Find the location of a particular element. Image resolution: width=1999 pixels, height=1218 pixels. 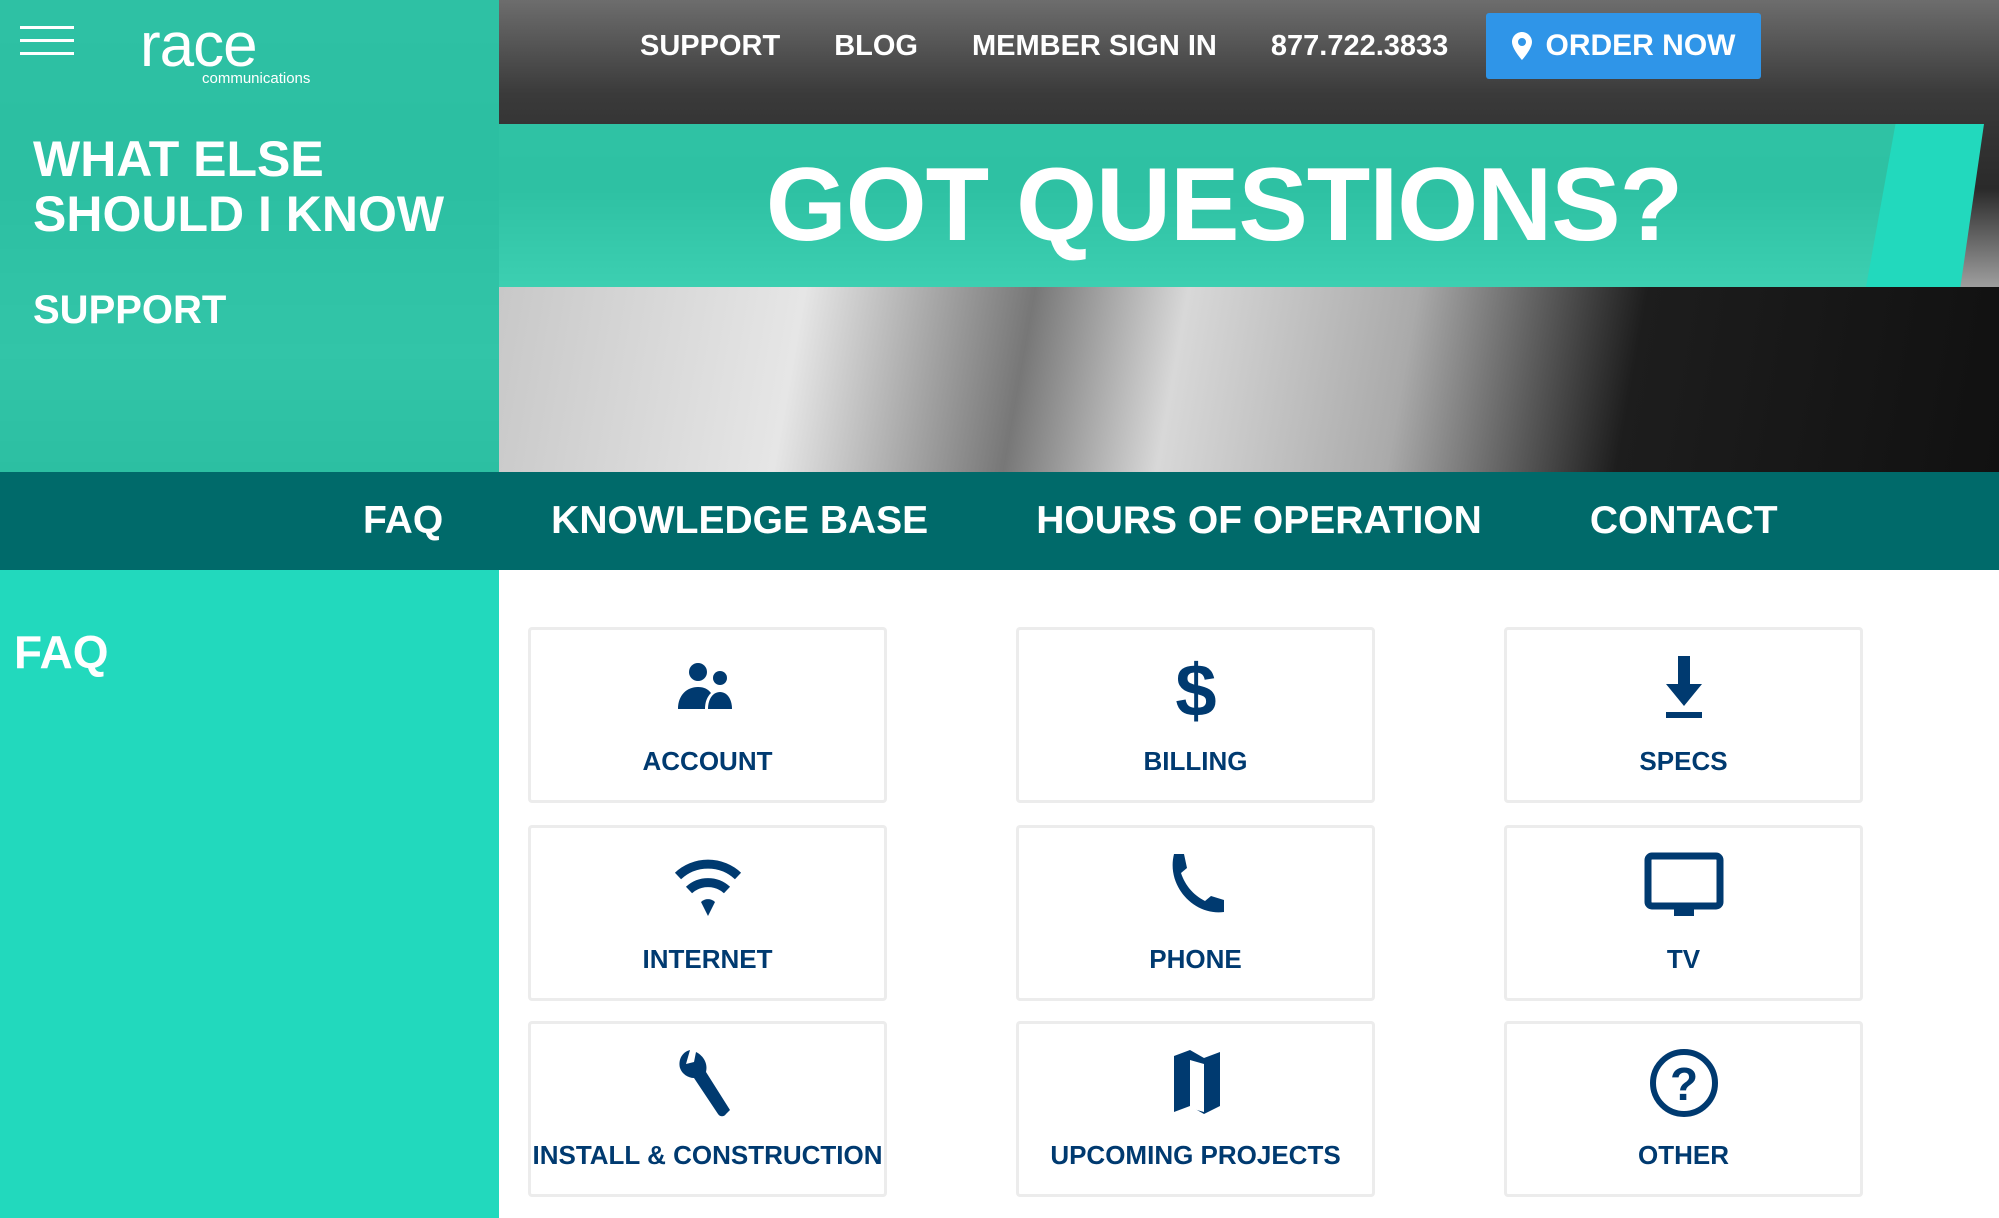

faq-tile-tv: TV is located at coordinates (1683, 913).